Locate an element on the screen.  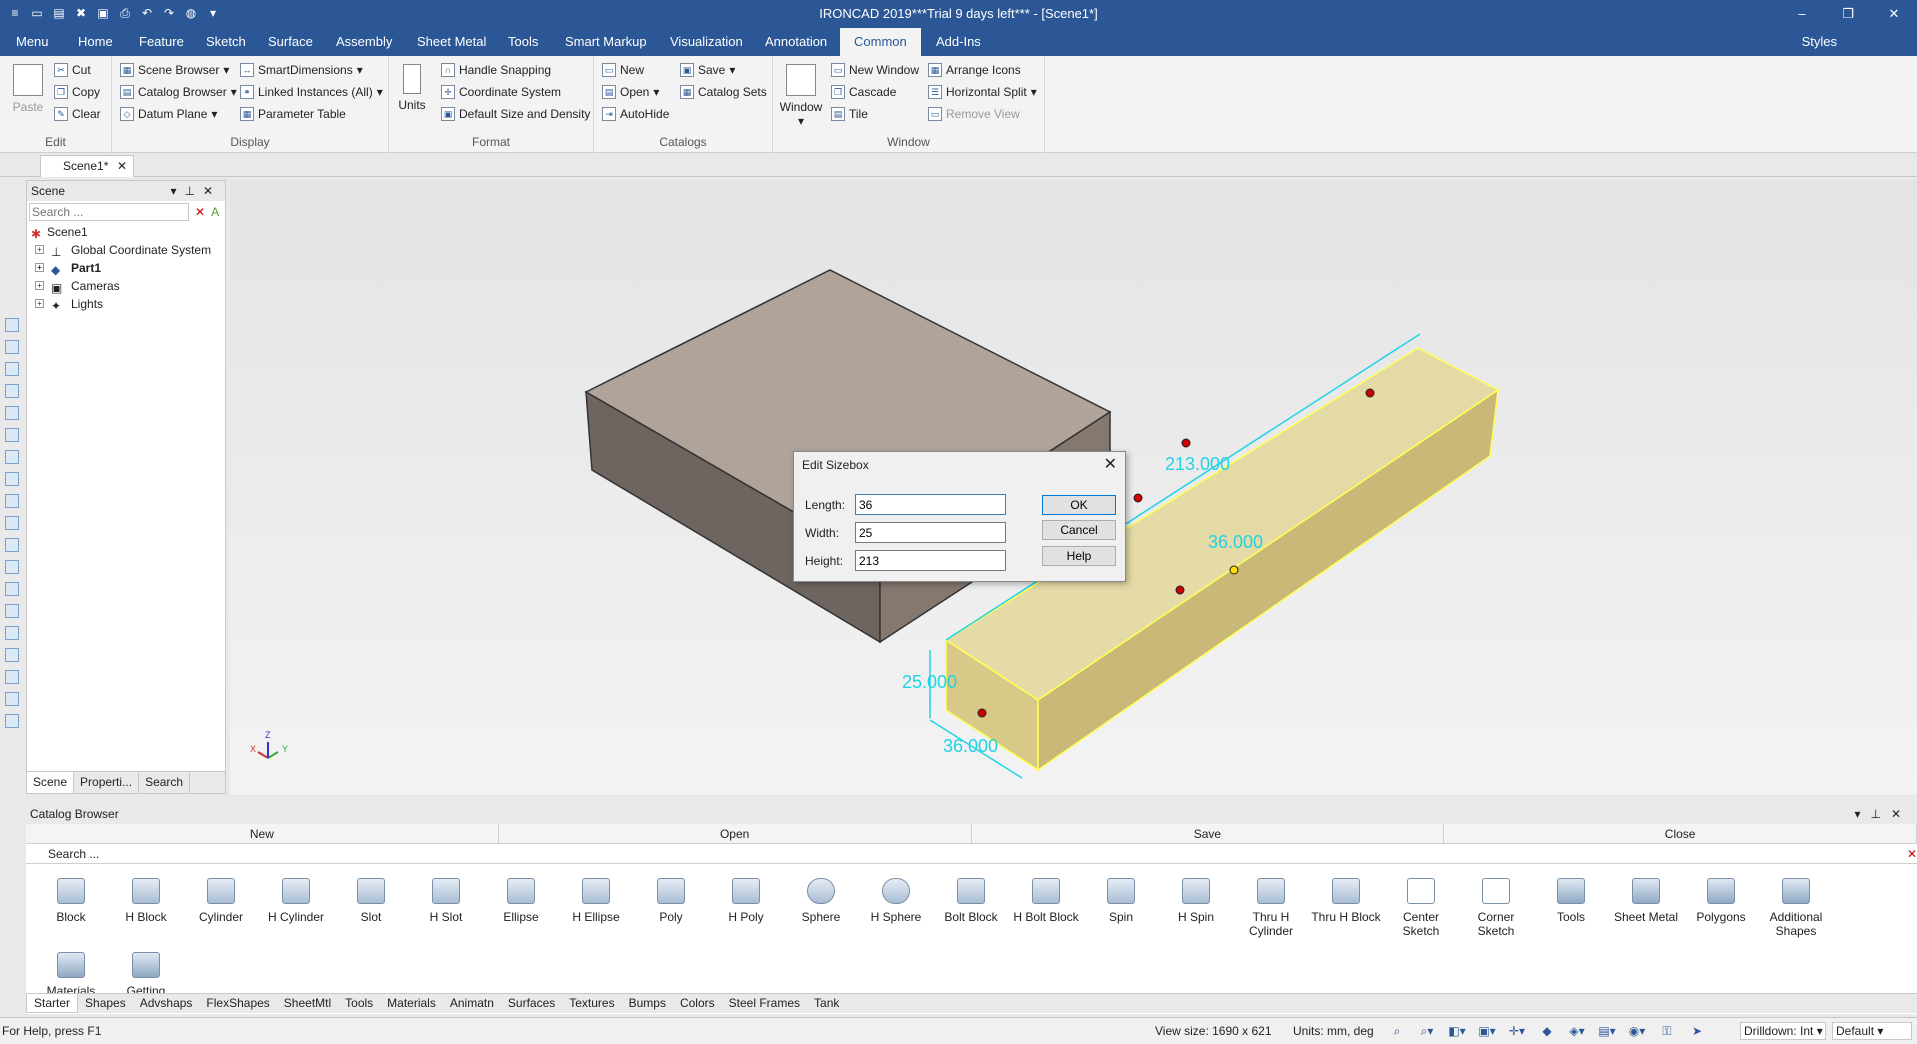
tab-flexshapes: FlexShapes is located at coordinates (237, 1003).